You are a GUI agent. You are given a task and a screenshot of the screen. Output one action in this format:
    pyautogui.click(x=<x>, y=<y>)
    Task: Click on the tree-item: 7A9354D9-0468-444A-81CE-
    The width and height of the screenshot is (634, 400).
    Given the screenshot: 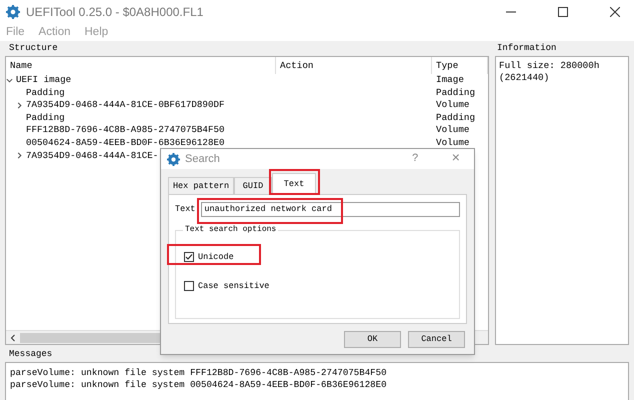 What is the action you would take?
    pyautogui.click(x=92, y=156)
    